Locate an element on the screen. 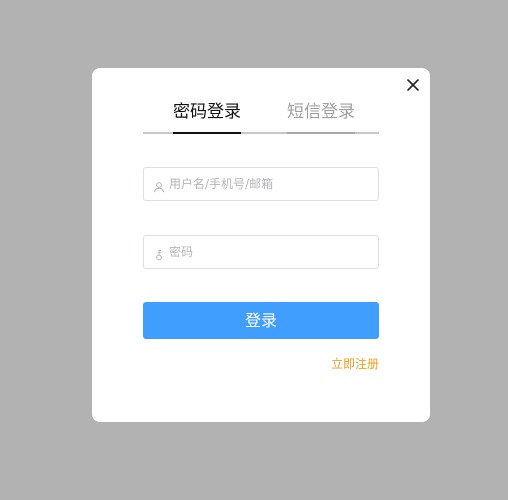  tab-active-indicator is located at coordinates (207, 133).